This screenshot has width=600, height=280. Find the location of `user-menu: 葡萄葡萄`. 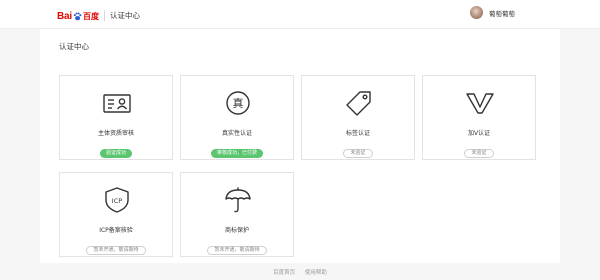

user-menu: 葡萄葡萄 is located at coordinates (492, 12).